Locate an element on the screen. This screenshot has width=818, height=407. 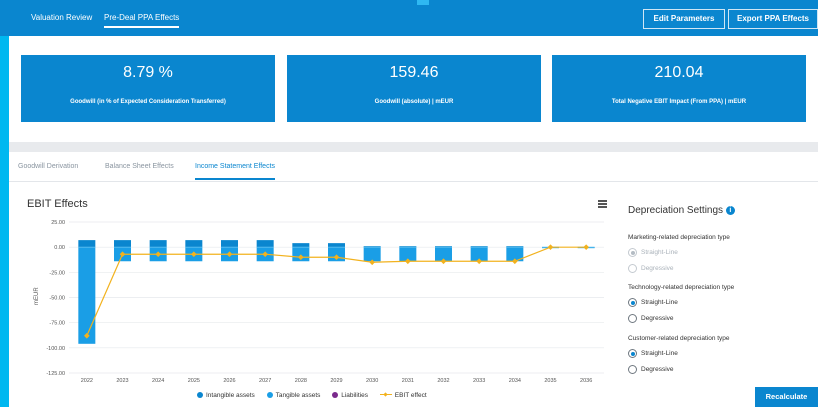
x-tick-label: 2032 is located at coordinates (443, 381).